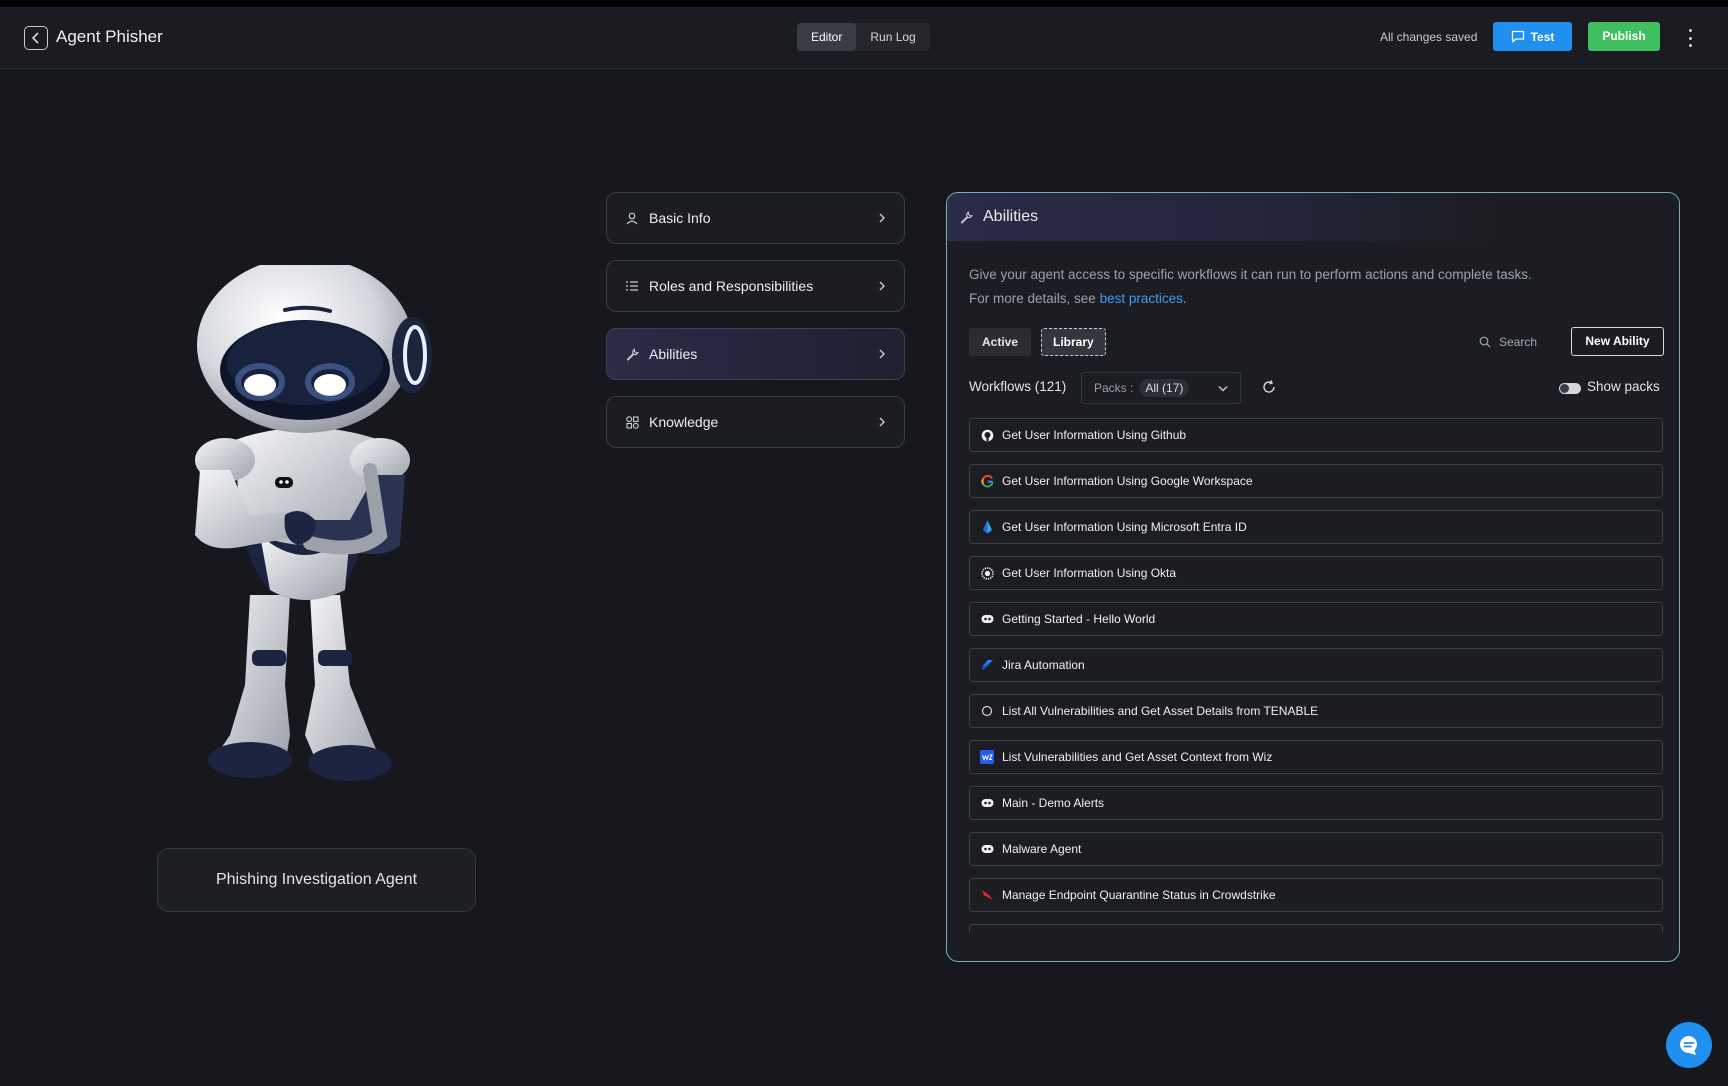 This screenshot has height=1086, width=1728. I want to click on workflow-name: Get User Information Using Github, so click(1094, 435).